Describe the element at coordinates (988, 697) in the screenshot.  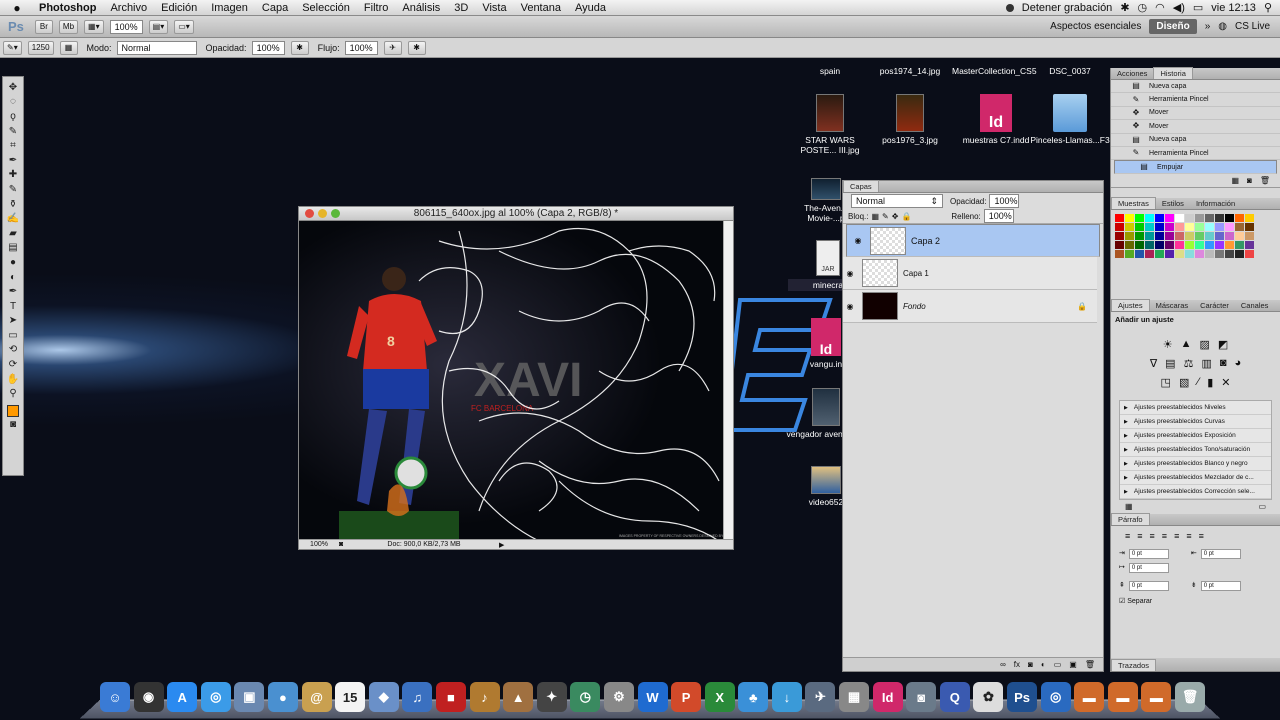
I see `dock-tux-icon: ✿` at that location.